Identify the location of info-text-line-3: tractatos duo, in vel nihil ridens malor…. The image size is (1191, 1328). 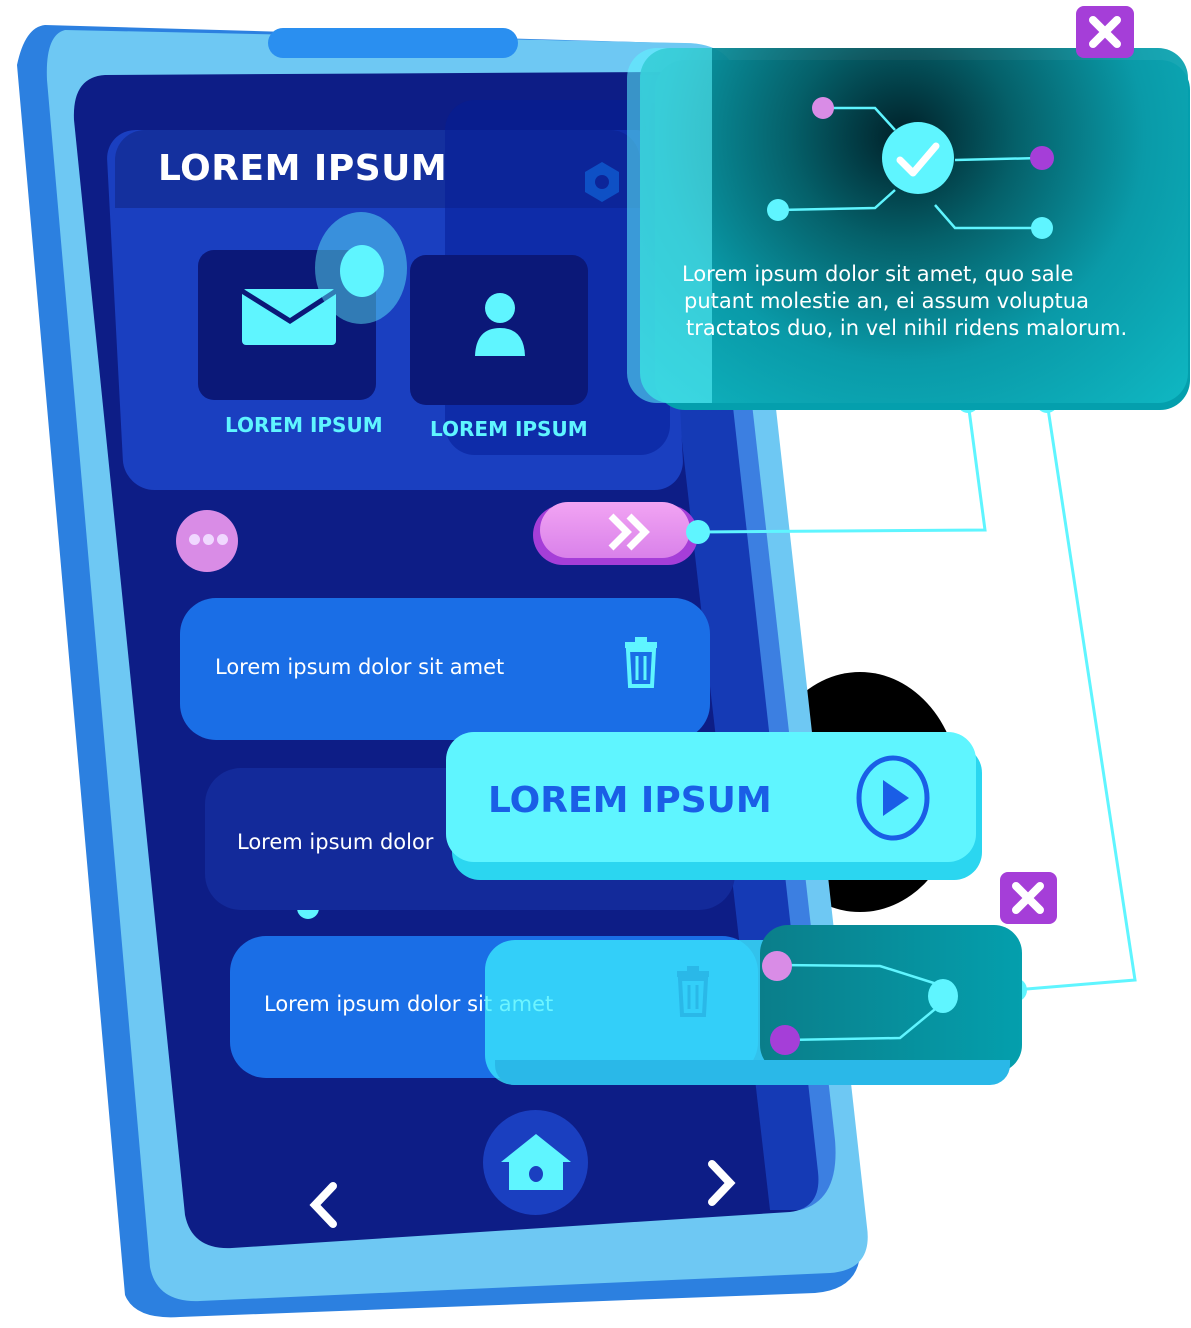
(907, 328).